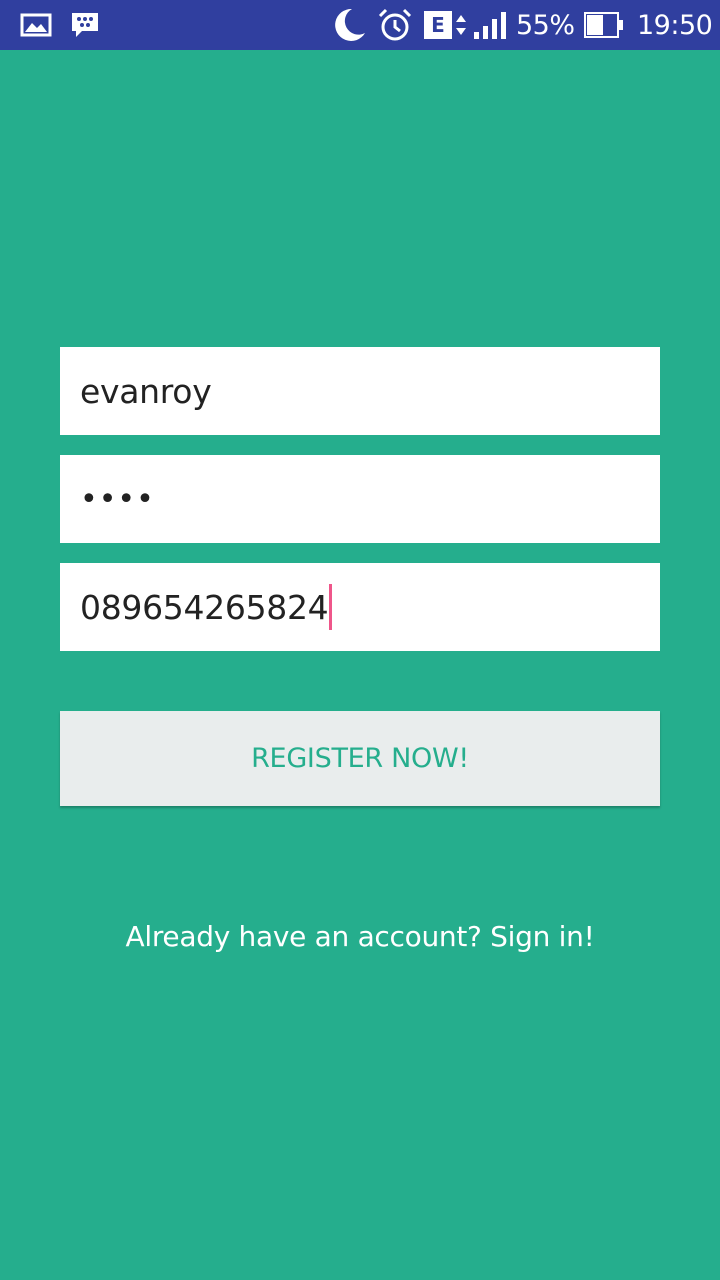 This screenshot has height=1280, width=720. I want to click on register-button: REGISTER NOW!, so click(360, 758).